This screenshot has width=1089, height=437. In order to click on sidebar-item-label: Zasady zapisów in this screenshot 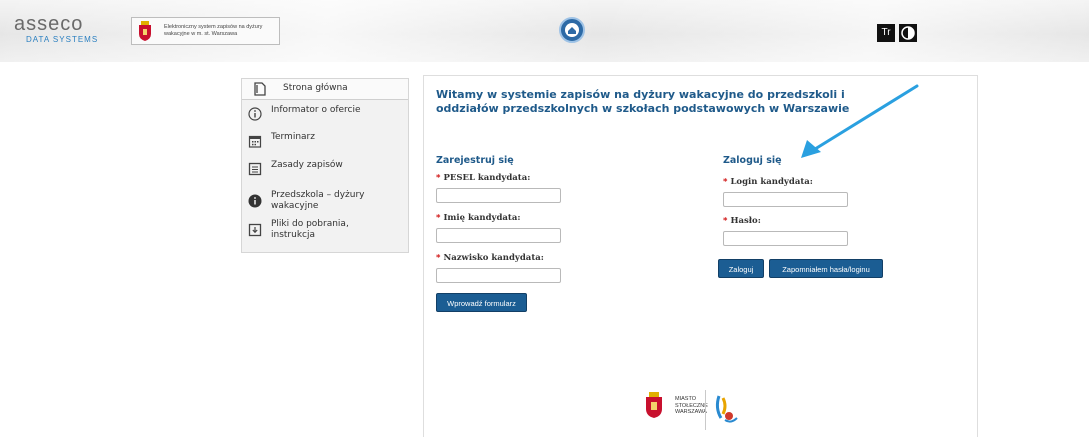, I will do `click(307, 165)`.